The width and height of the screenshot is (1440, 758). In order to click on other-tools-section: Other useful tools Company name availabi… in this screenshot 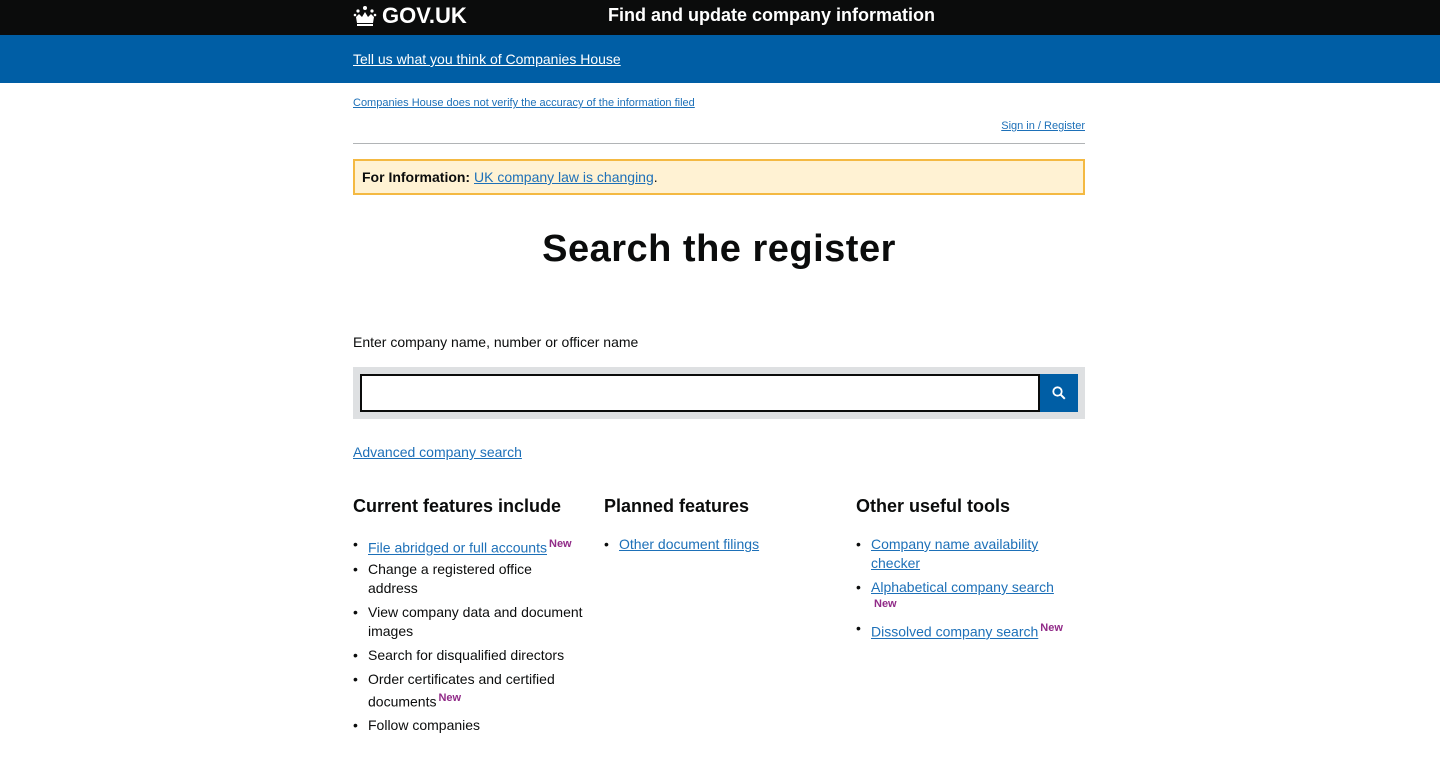, I will do `click(972, 571)`.